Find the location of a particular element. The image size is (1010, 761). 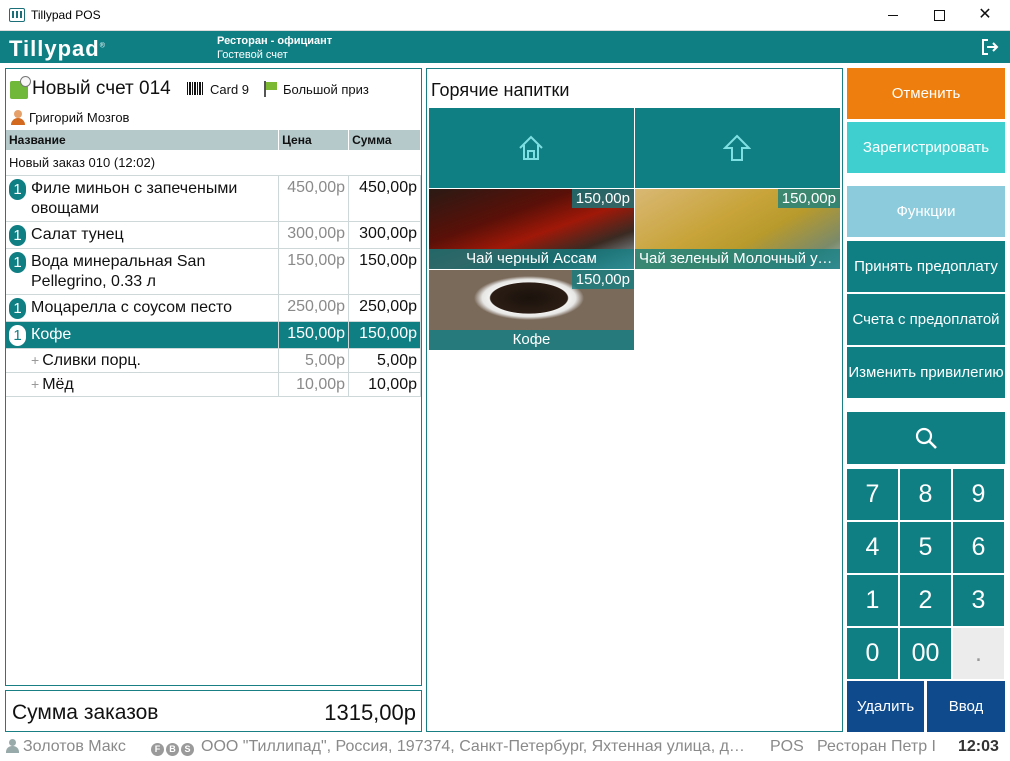

key-4: 4 is located at coordinates (872, 547).